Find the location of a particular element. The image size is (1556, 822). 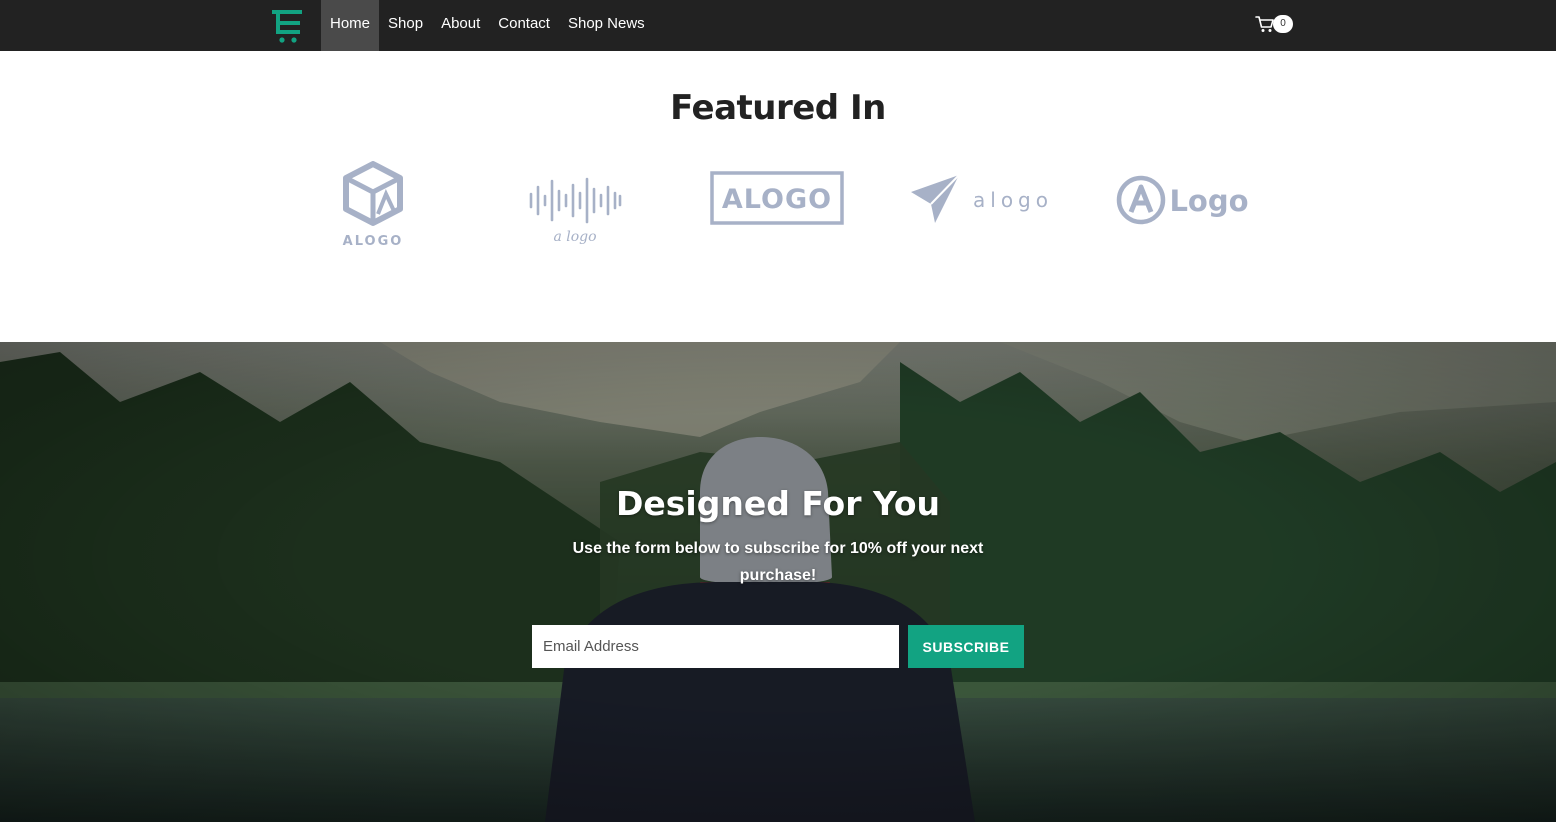

circle-a-logo-icon: Logo is located at coordinates (1182, 200).